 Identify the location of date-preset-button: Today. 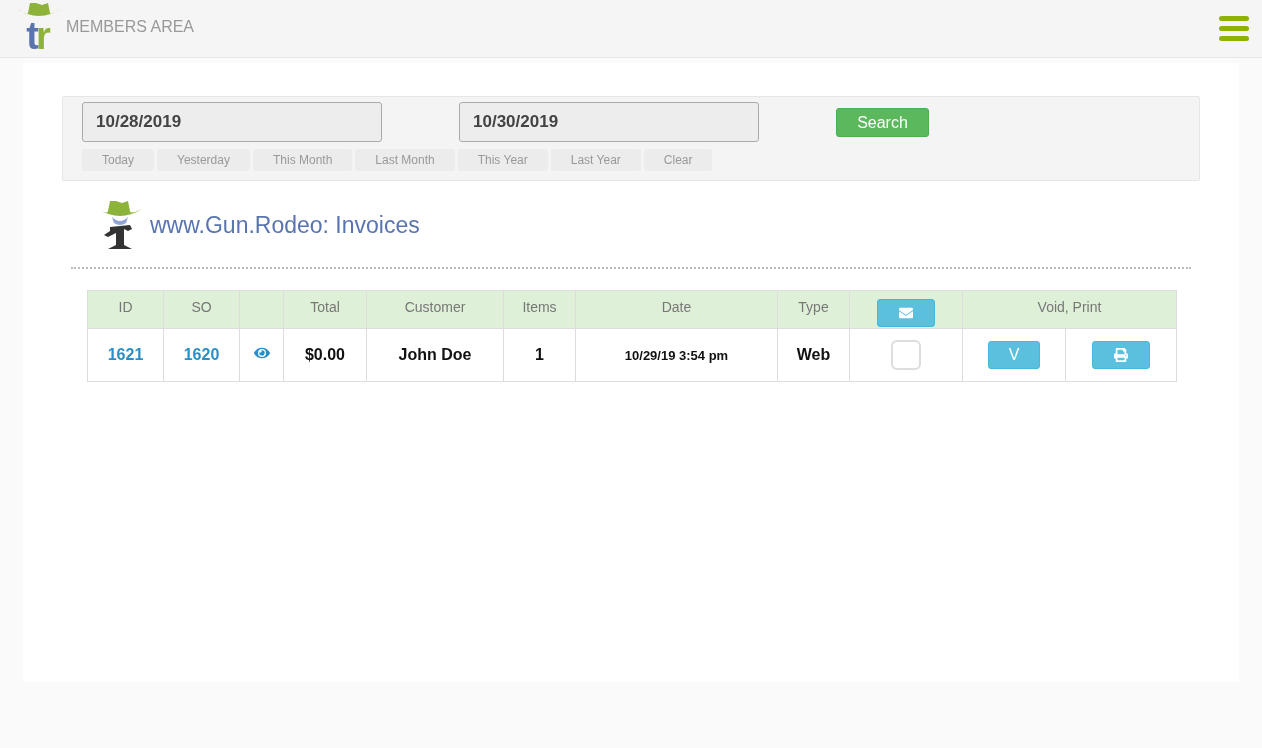
(118, 160).